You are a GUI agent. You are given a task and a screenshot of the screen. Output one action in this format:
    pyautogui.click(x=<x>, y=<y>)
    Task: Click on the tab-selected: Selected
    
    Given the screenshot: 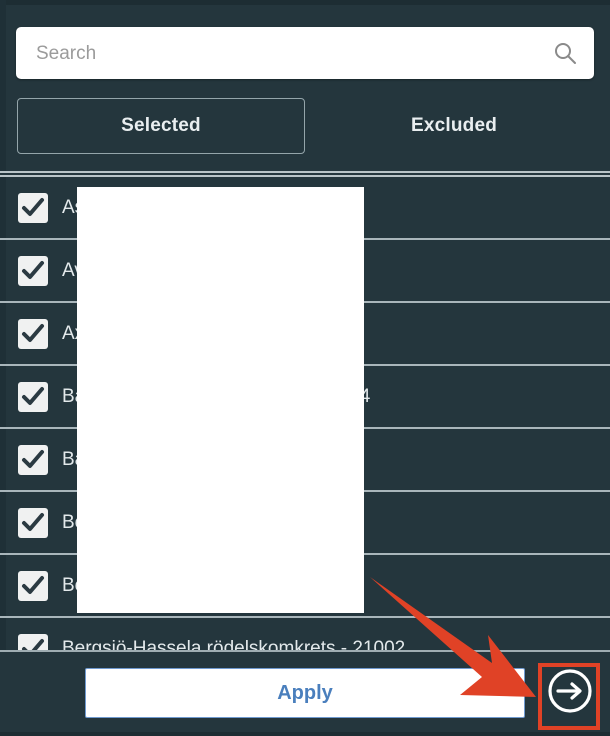 What is the action you would take?
    pyautogui.click(x=161, y=126)
    